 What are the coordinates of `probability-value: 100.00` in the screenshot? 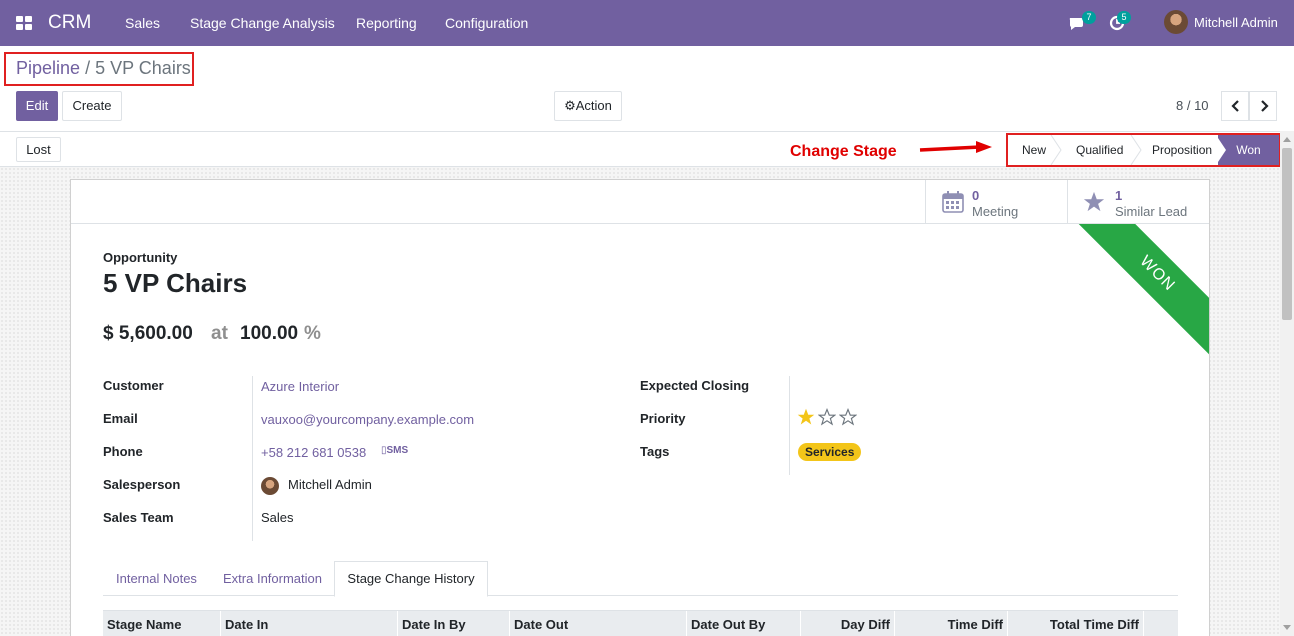 It's located at (269, 333).